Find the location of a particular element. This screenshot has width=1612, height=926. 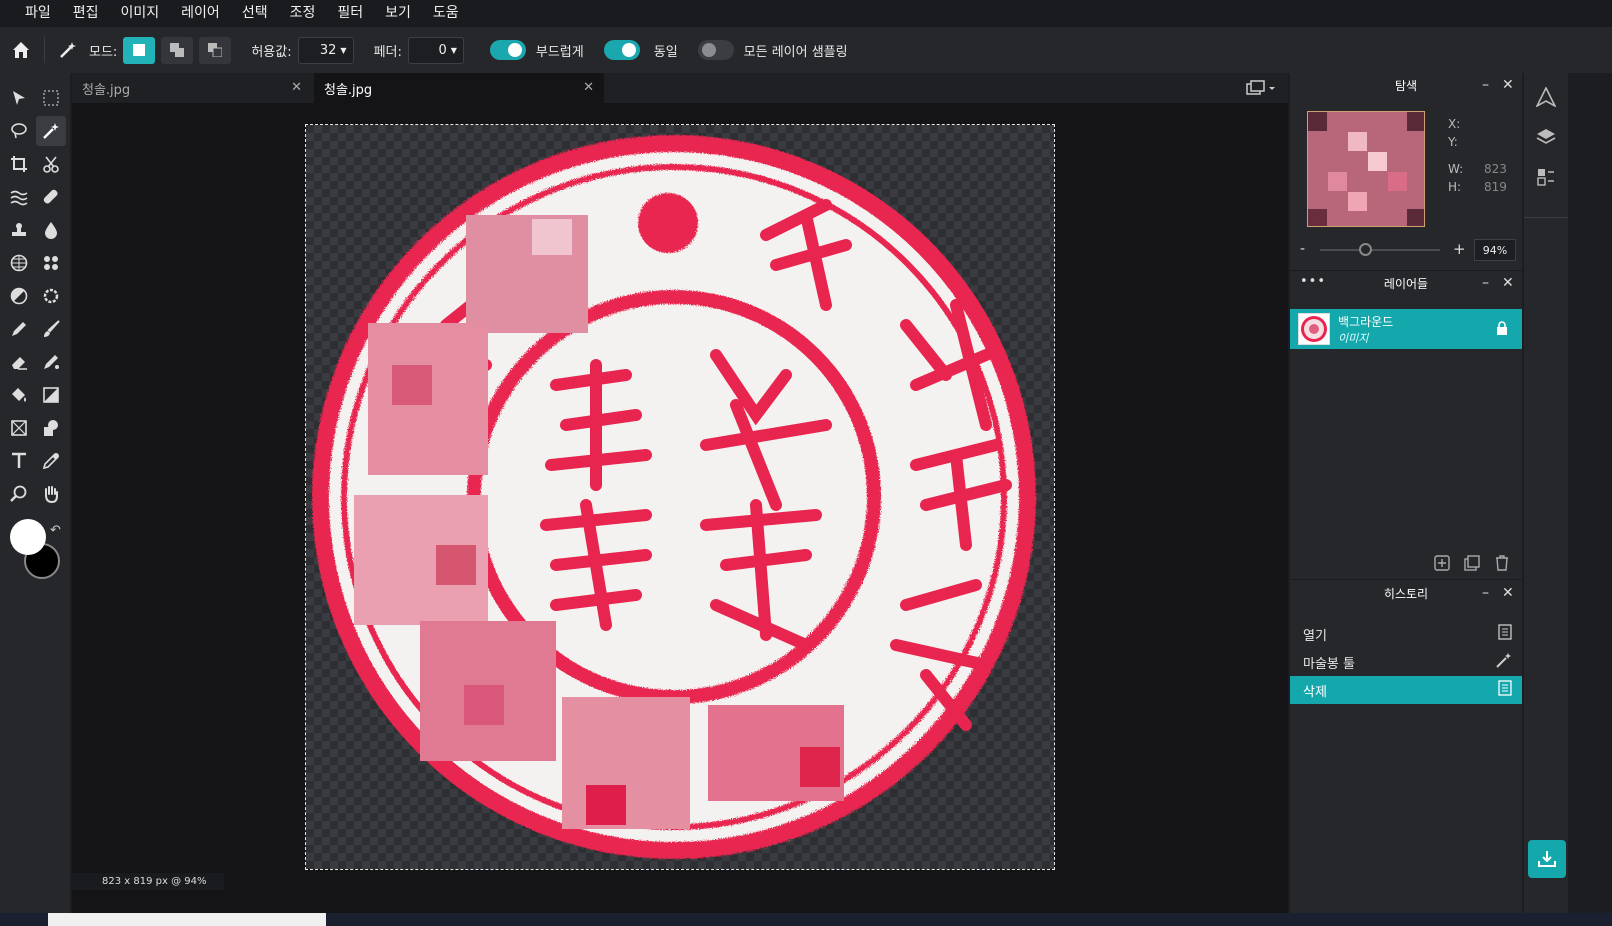

pattern-tool-icon is located at coordinates (19, 263).